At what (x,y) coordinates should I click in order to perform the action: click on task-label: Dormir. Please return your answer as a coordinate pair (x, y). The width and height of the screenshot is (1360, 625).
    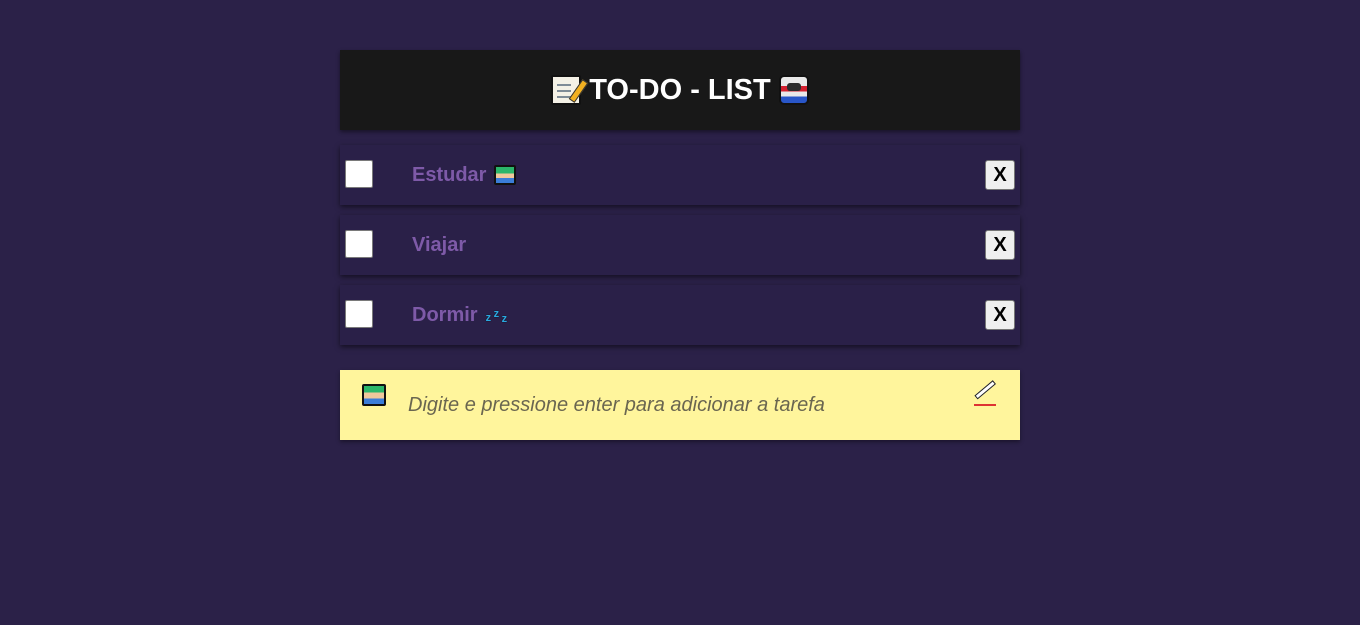
    Looking at the image, I should click on (445, 315).